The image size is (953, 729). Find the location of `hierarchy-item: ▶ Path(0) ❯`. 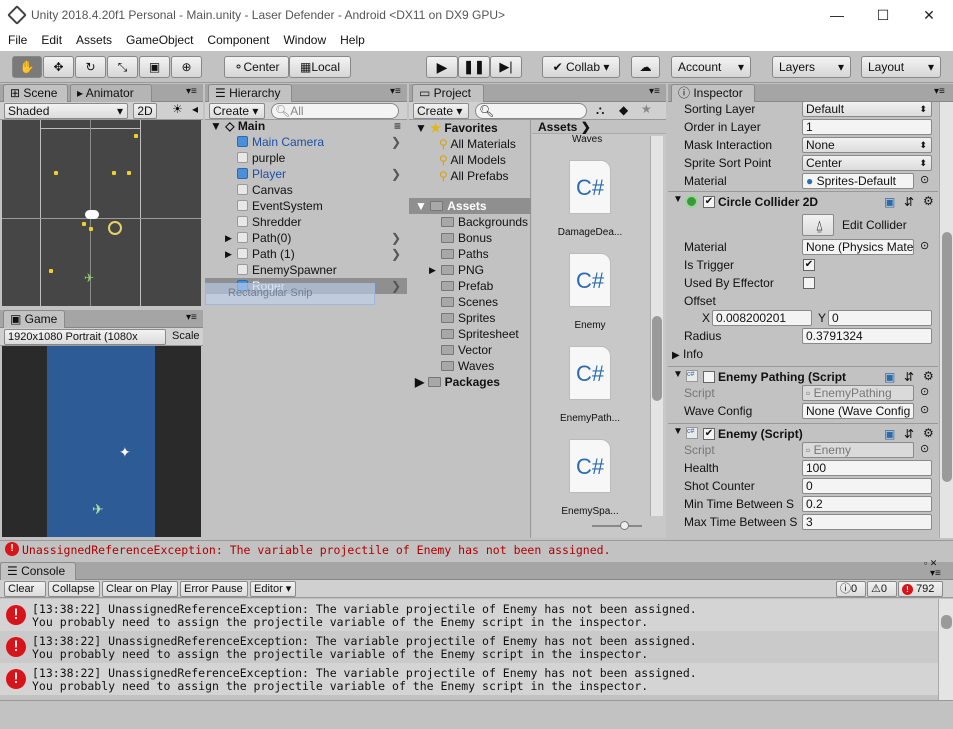

hierarchy-item: ▶ Path(0) ❯ is located at coordinates (306, 238).